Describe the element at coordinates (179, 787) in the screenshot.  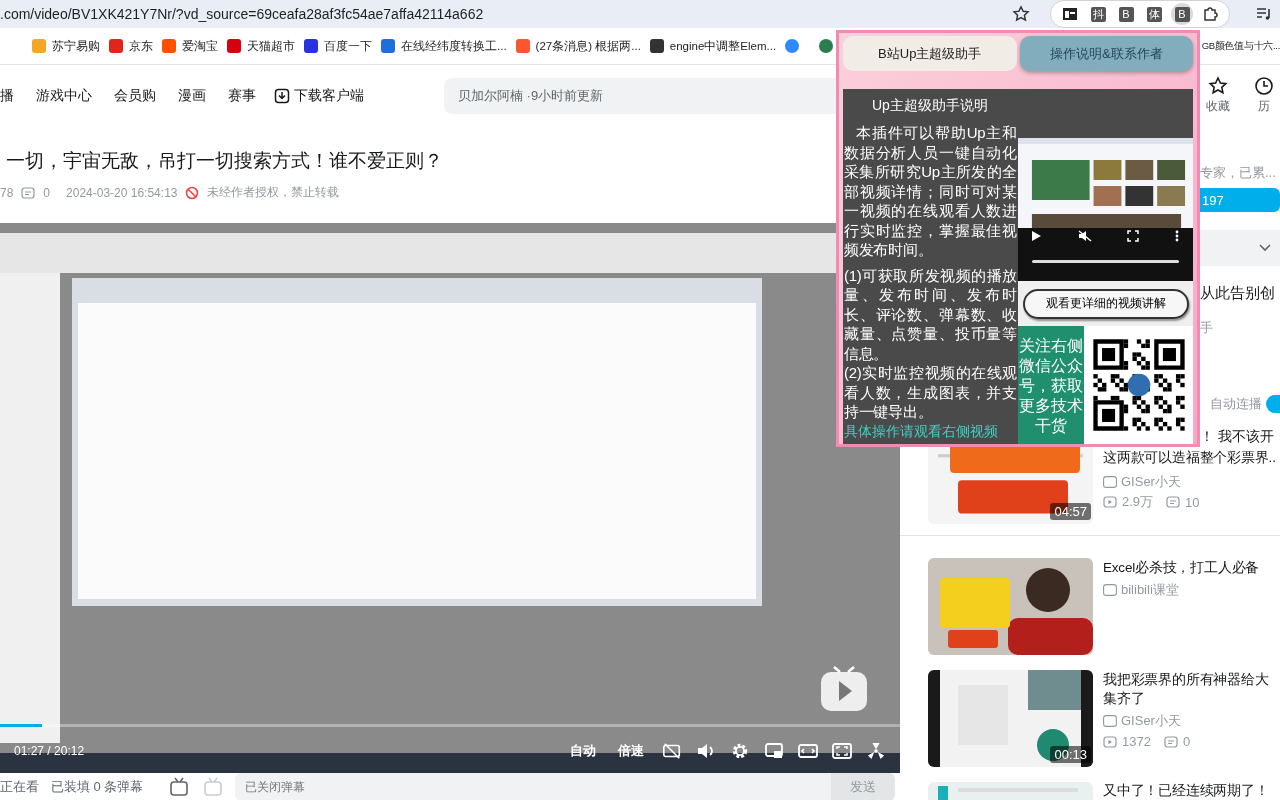
I see `danmaku-toggle-icon` at that location.